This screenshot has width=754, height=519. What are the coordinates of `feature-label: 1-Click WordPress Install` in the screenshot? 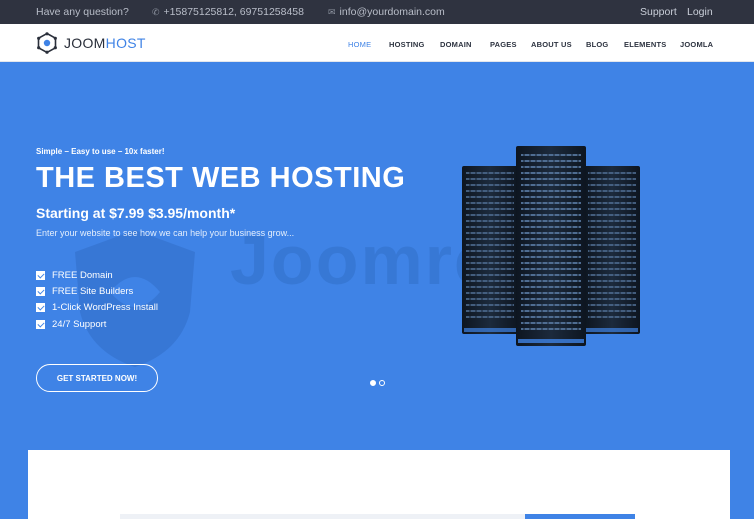 It's located at (105, 308).